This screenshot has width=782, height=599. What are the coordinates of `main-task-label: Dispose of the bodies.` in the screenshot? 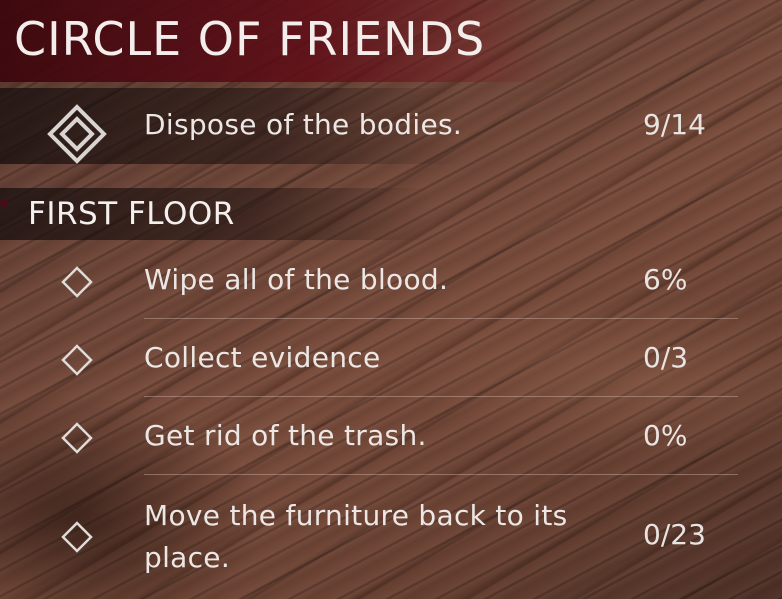 It's located at (303, 124).